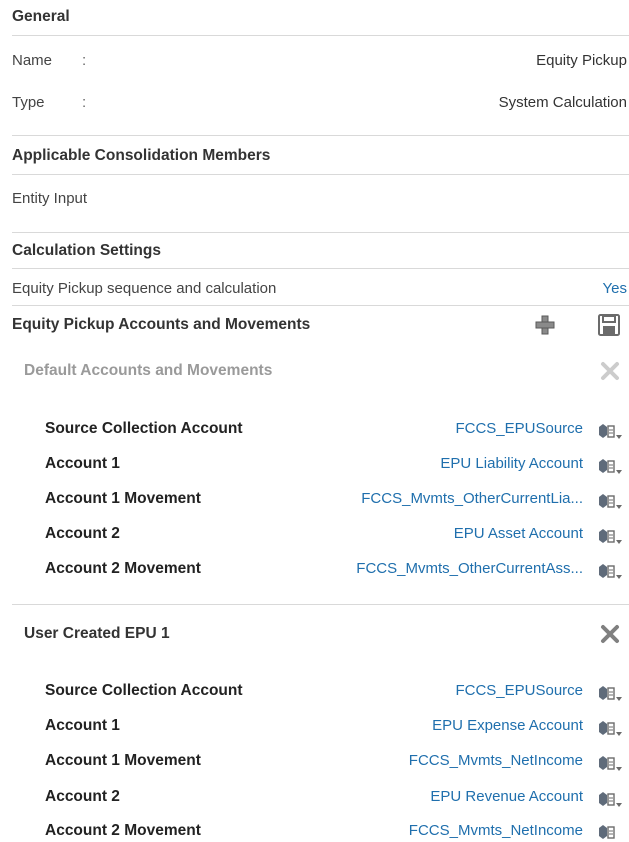 This screenshot has width=629, height=842. What do you see at coordinates (511, 463) in the screenshot?
I see `acct-value: EPU Liability Account` at bounding box center [511, 463].